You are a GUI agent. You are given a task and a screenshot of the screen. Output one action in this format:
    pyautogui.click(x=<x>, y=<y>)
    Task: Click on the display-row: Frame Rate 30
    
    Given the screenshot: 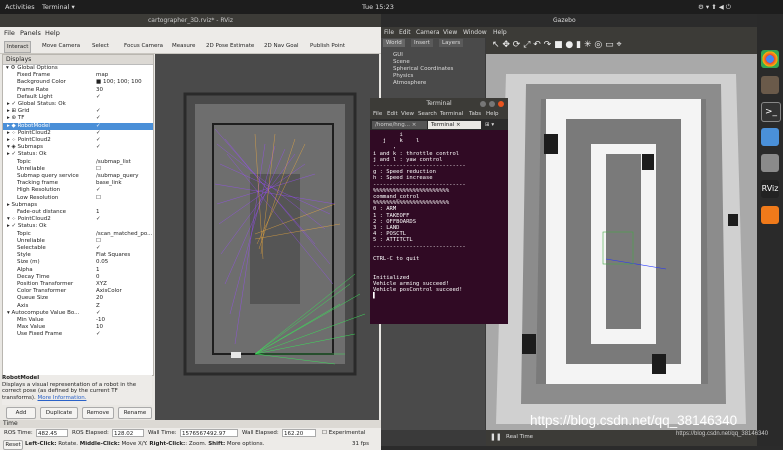 What is the action you would take?
    pyautogui.click(x=78, y=90)
    